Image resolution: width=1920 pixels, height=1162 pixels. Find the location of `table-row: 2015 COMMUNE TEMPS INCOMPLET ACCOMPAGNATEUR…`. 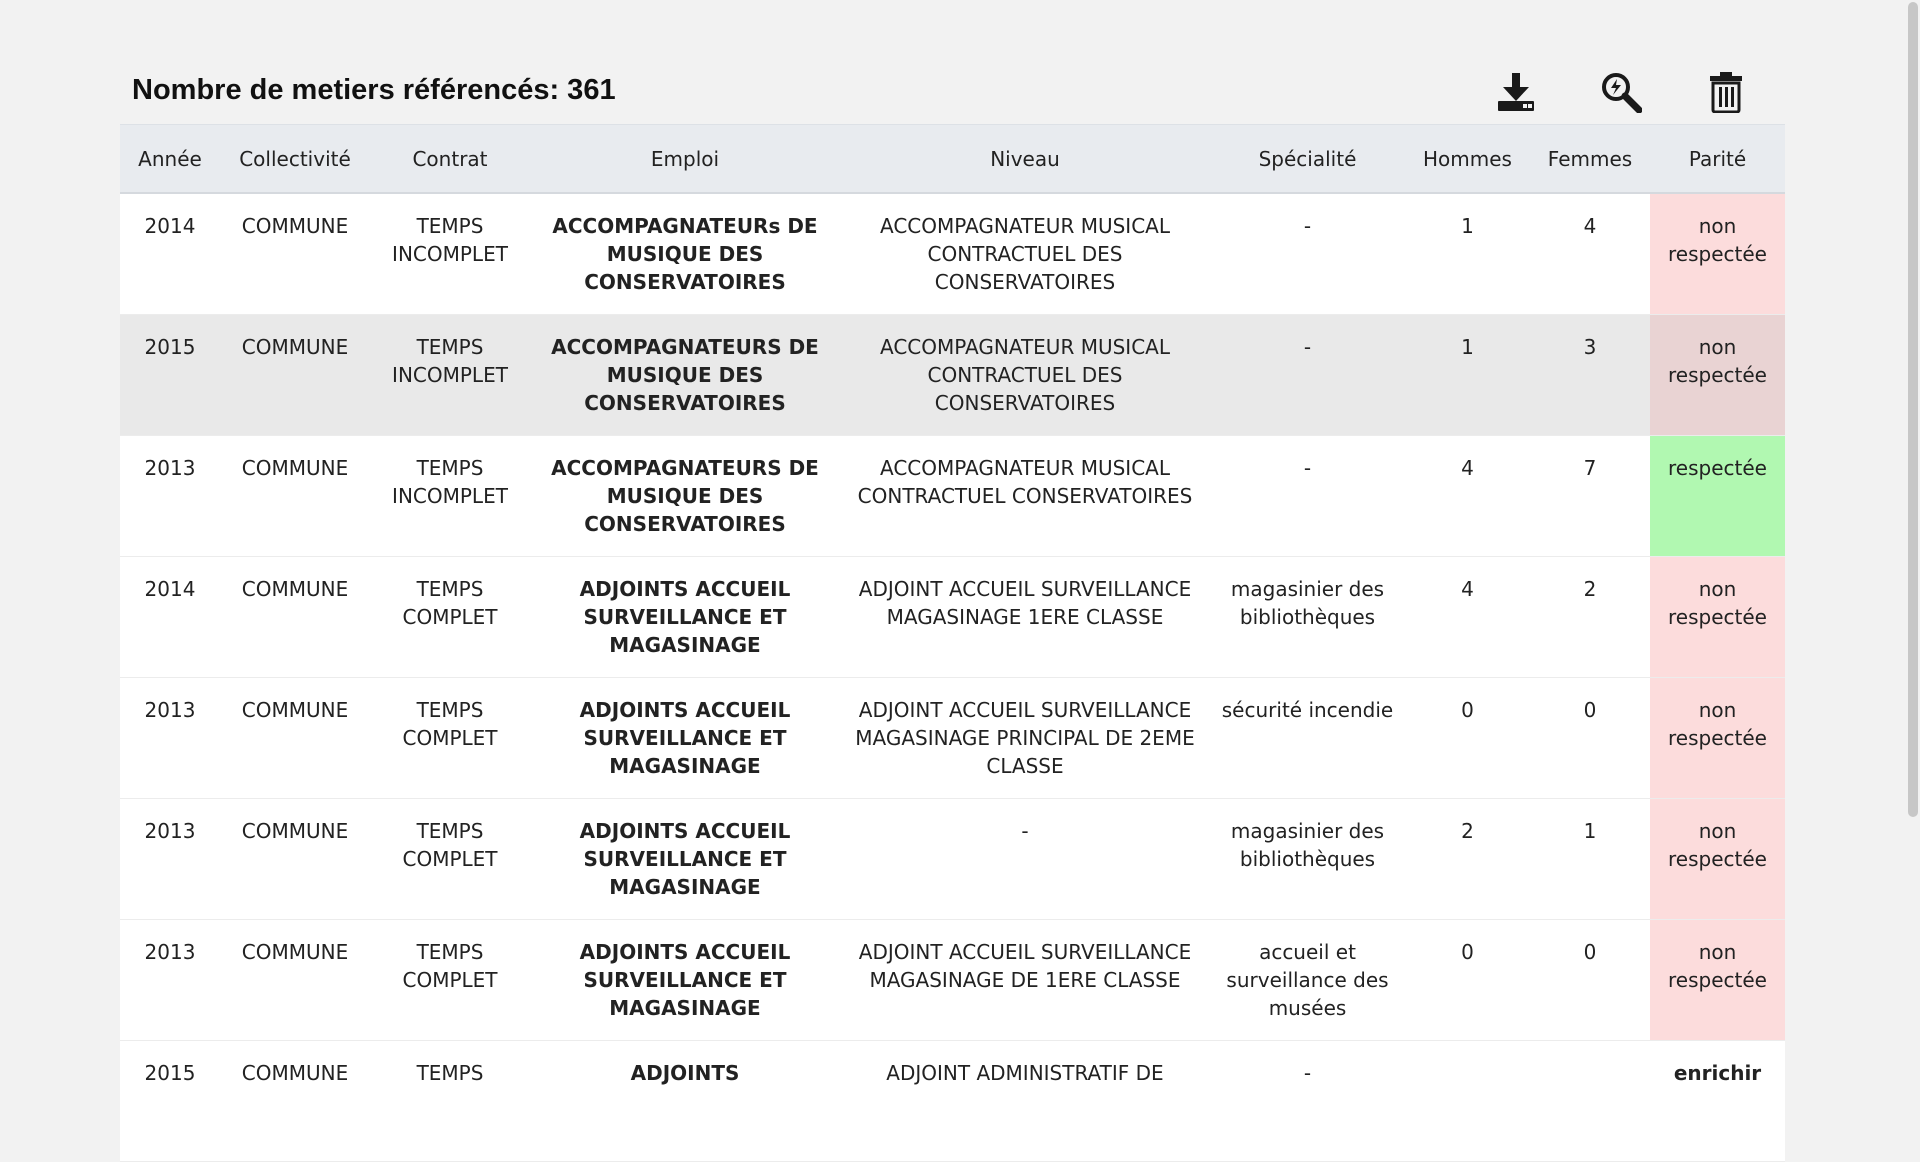

table-row: 2015 COMMUNE TEMPS INCOMPLET ACCOMPAGNATEUR… is located at coordinates (952, 375).